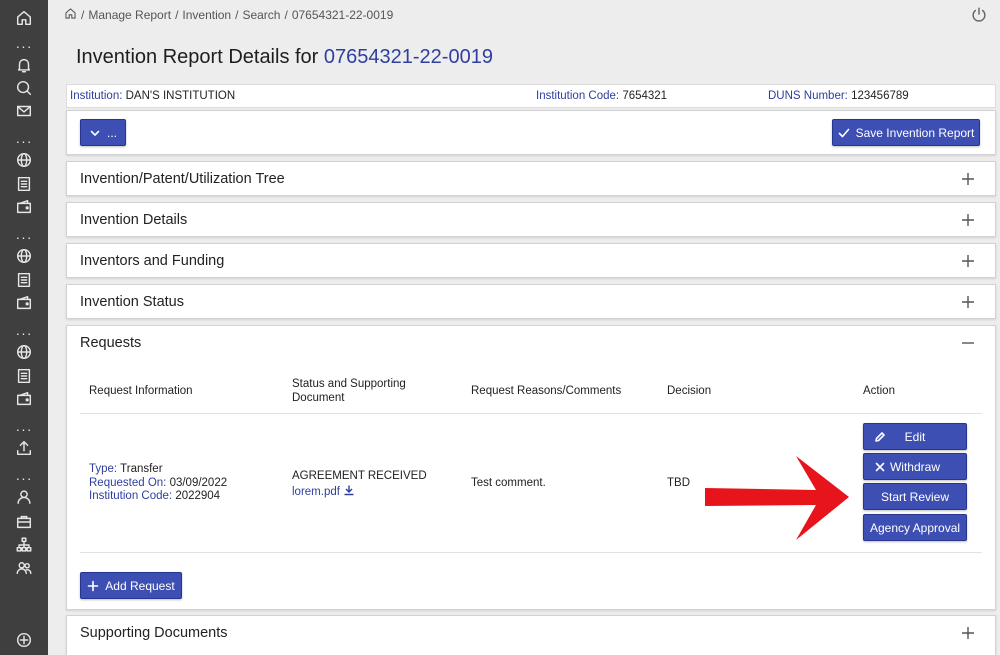 This screenshot has width=1000, height=655. What do you see at coordinates (134, 220) in the screenshot?
I see `section-title: Invention Details` at bounding box center [134, 220].